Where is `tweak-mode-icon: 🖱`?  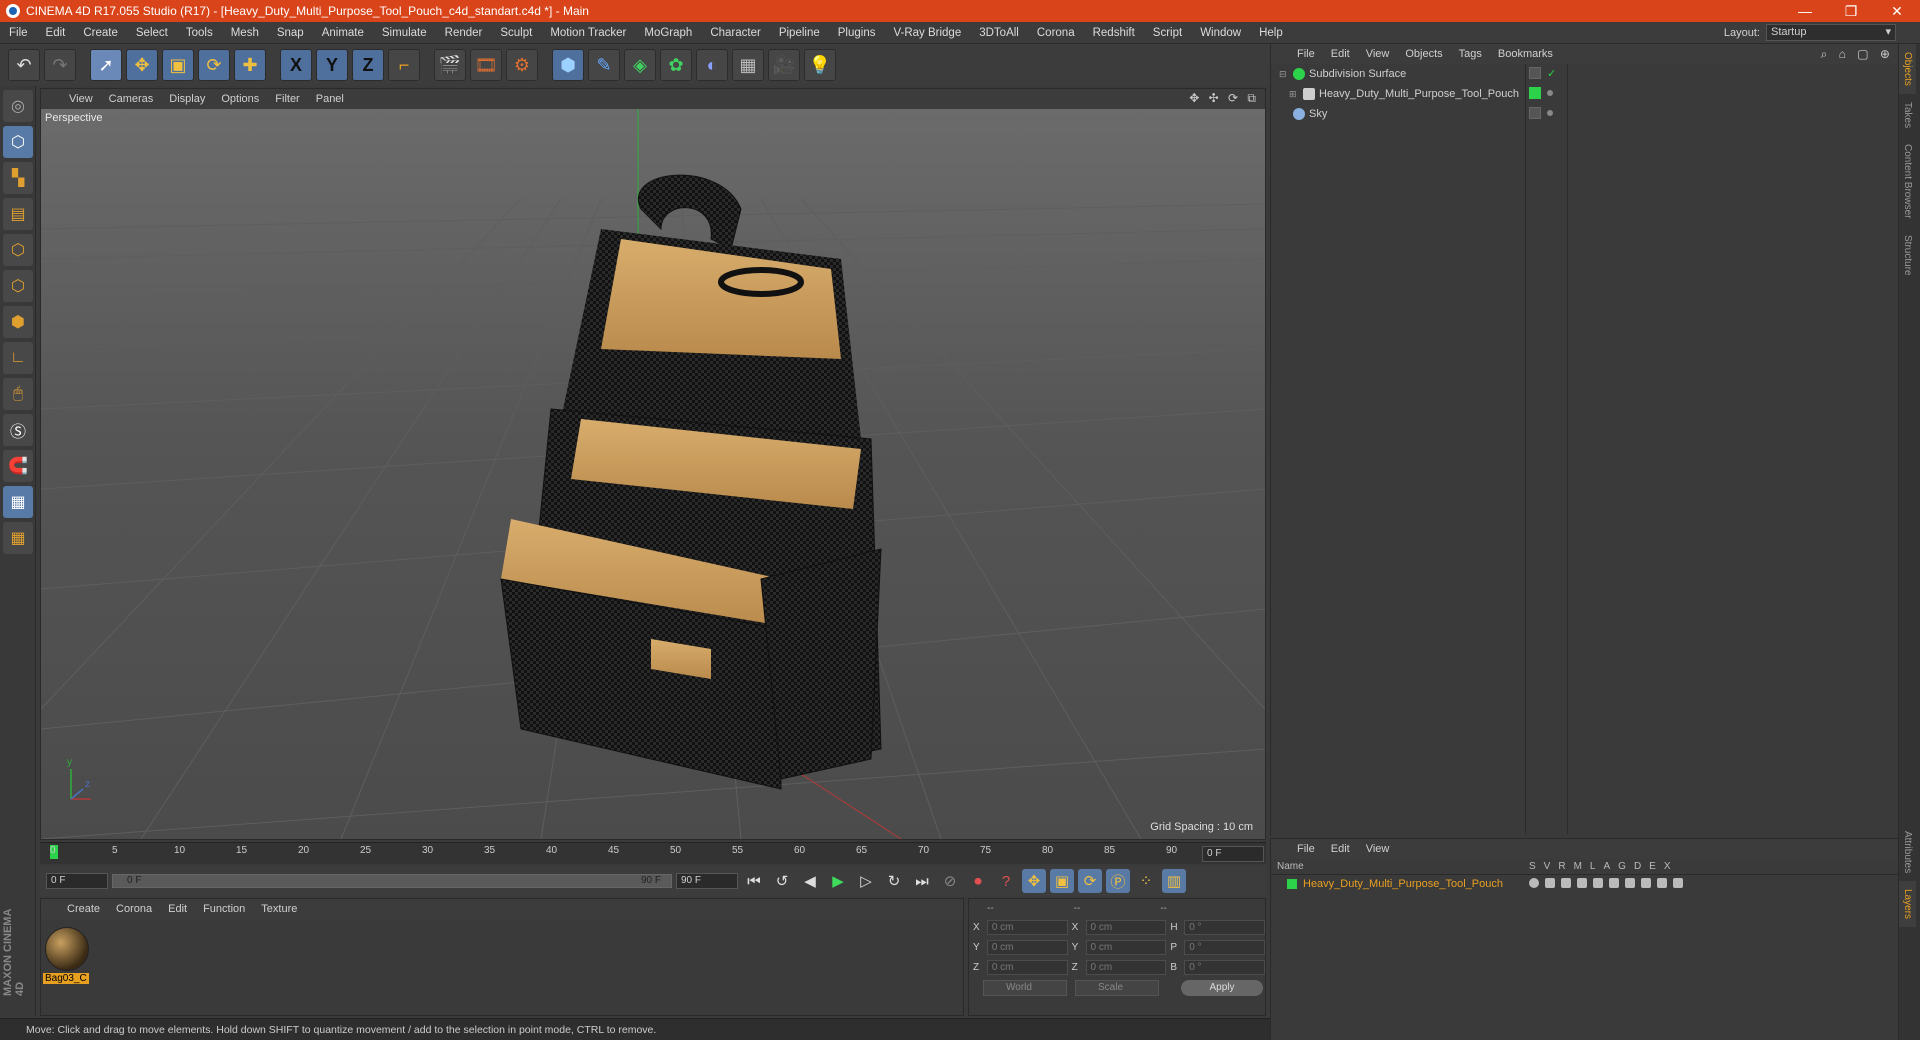 tweak-mode-icon: 🖱 is located at coordinates (18, 394).